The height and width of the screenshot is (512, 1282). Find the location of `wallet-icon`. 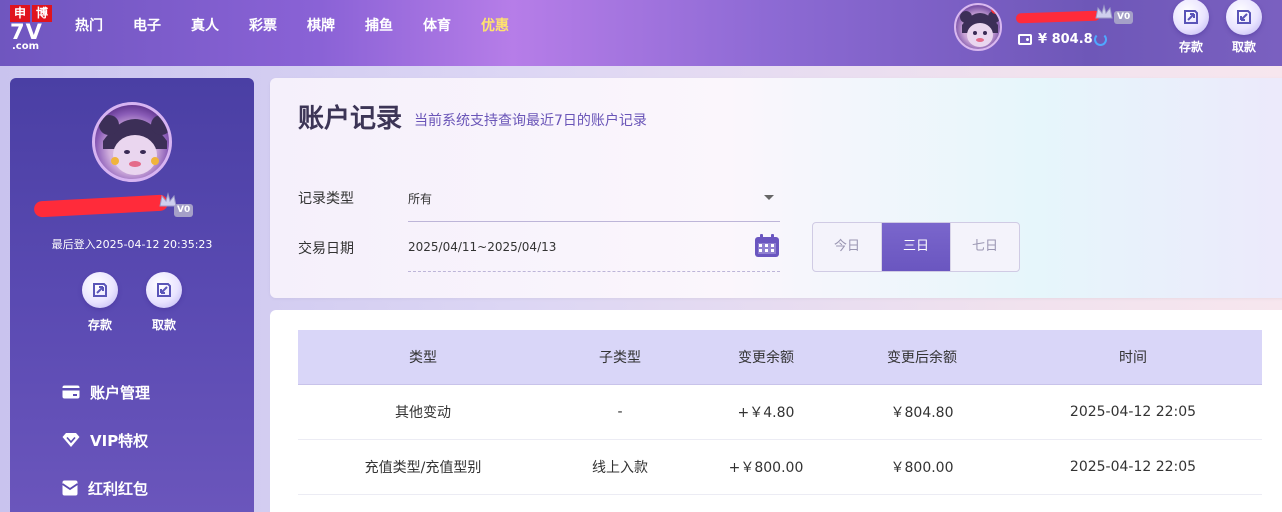

wallet-icon is located at coordinates (1025, 39).